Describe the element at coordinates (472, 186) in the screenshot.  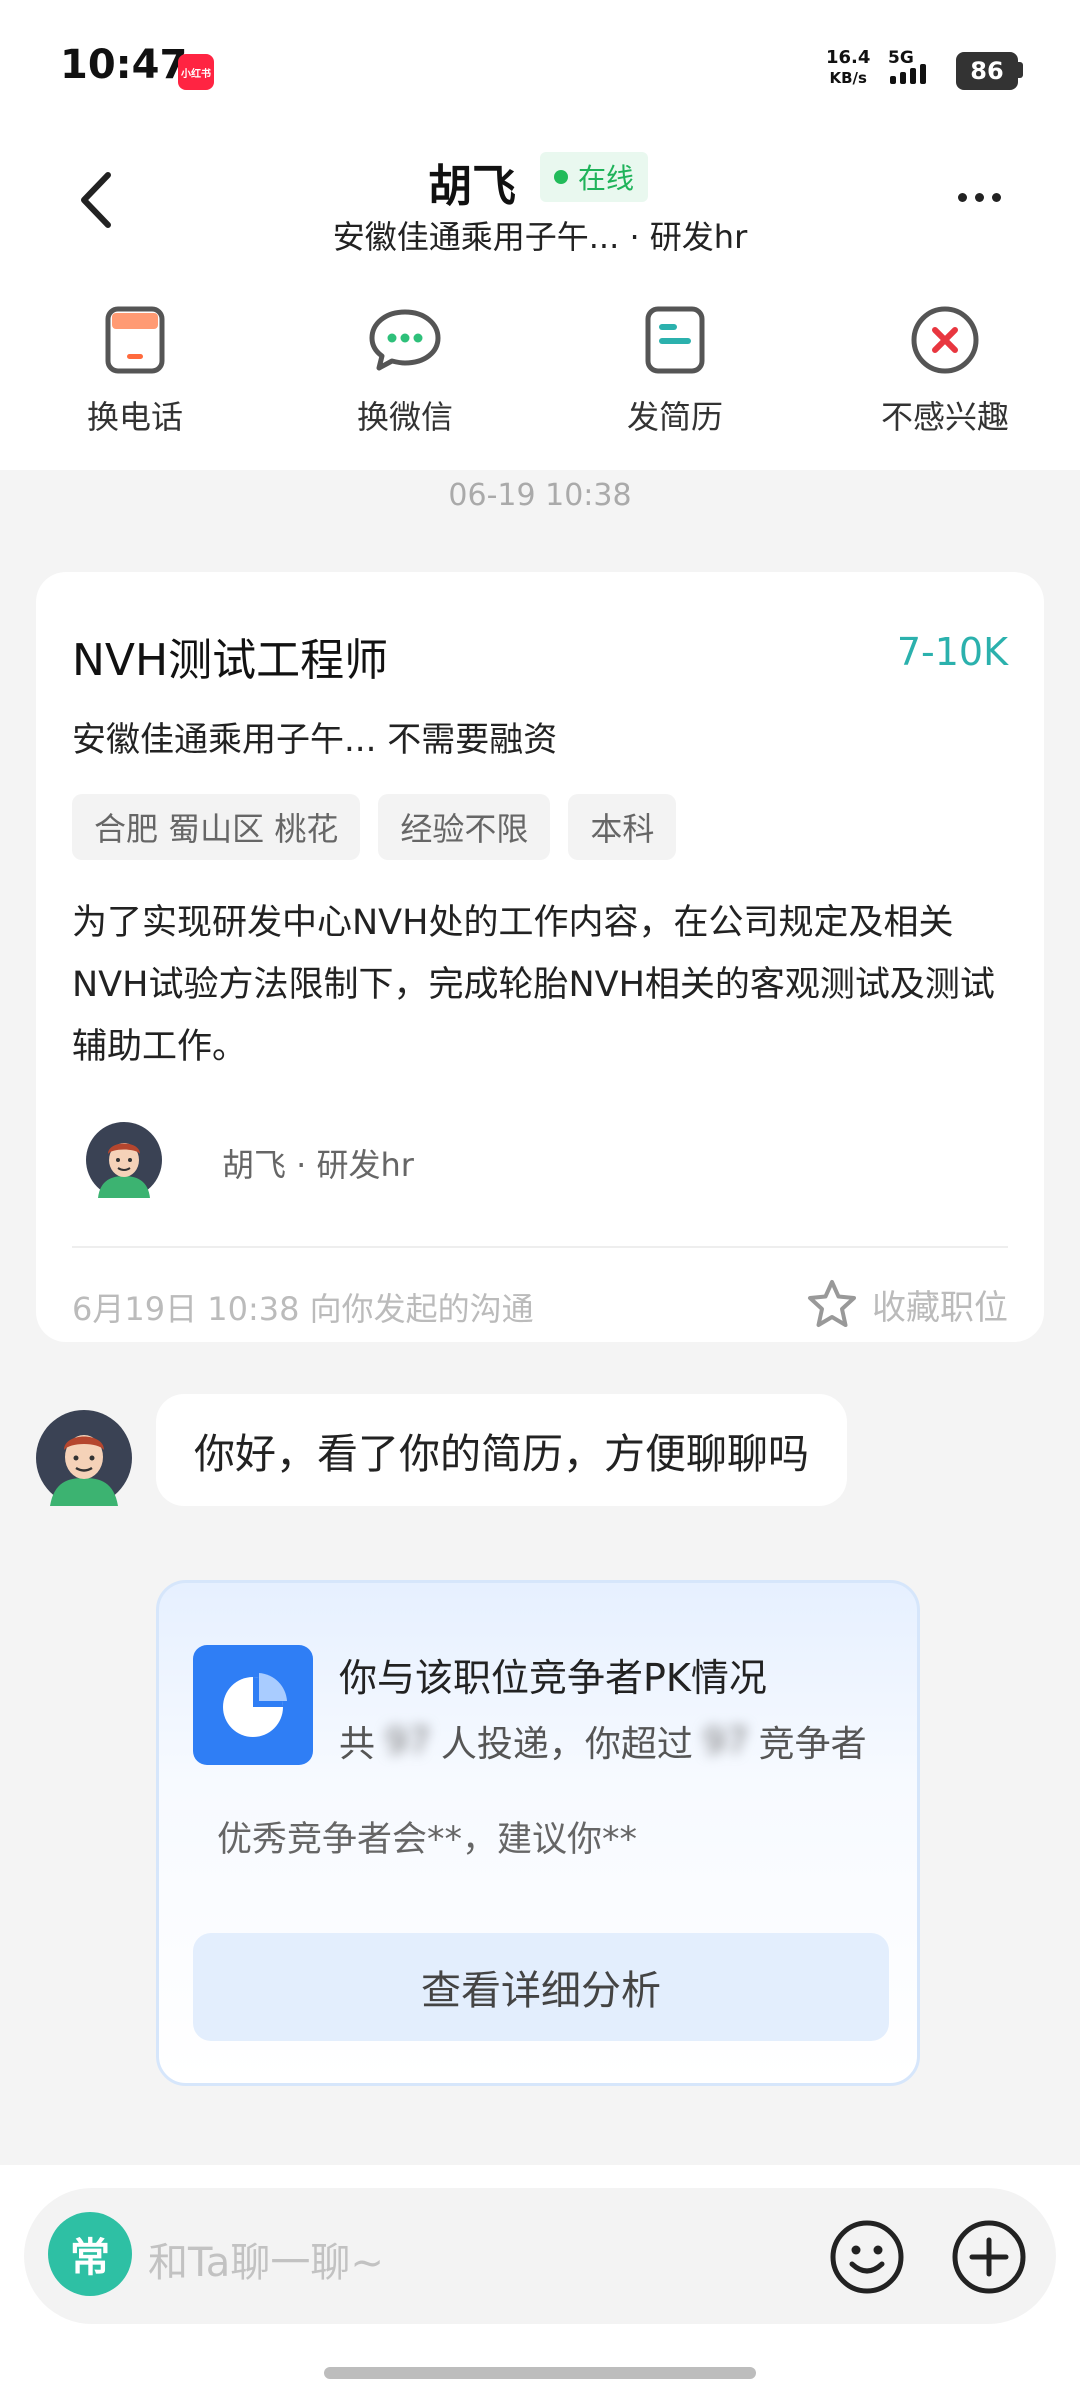
I see `contact-name: 胡飞` at that location.